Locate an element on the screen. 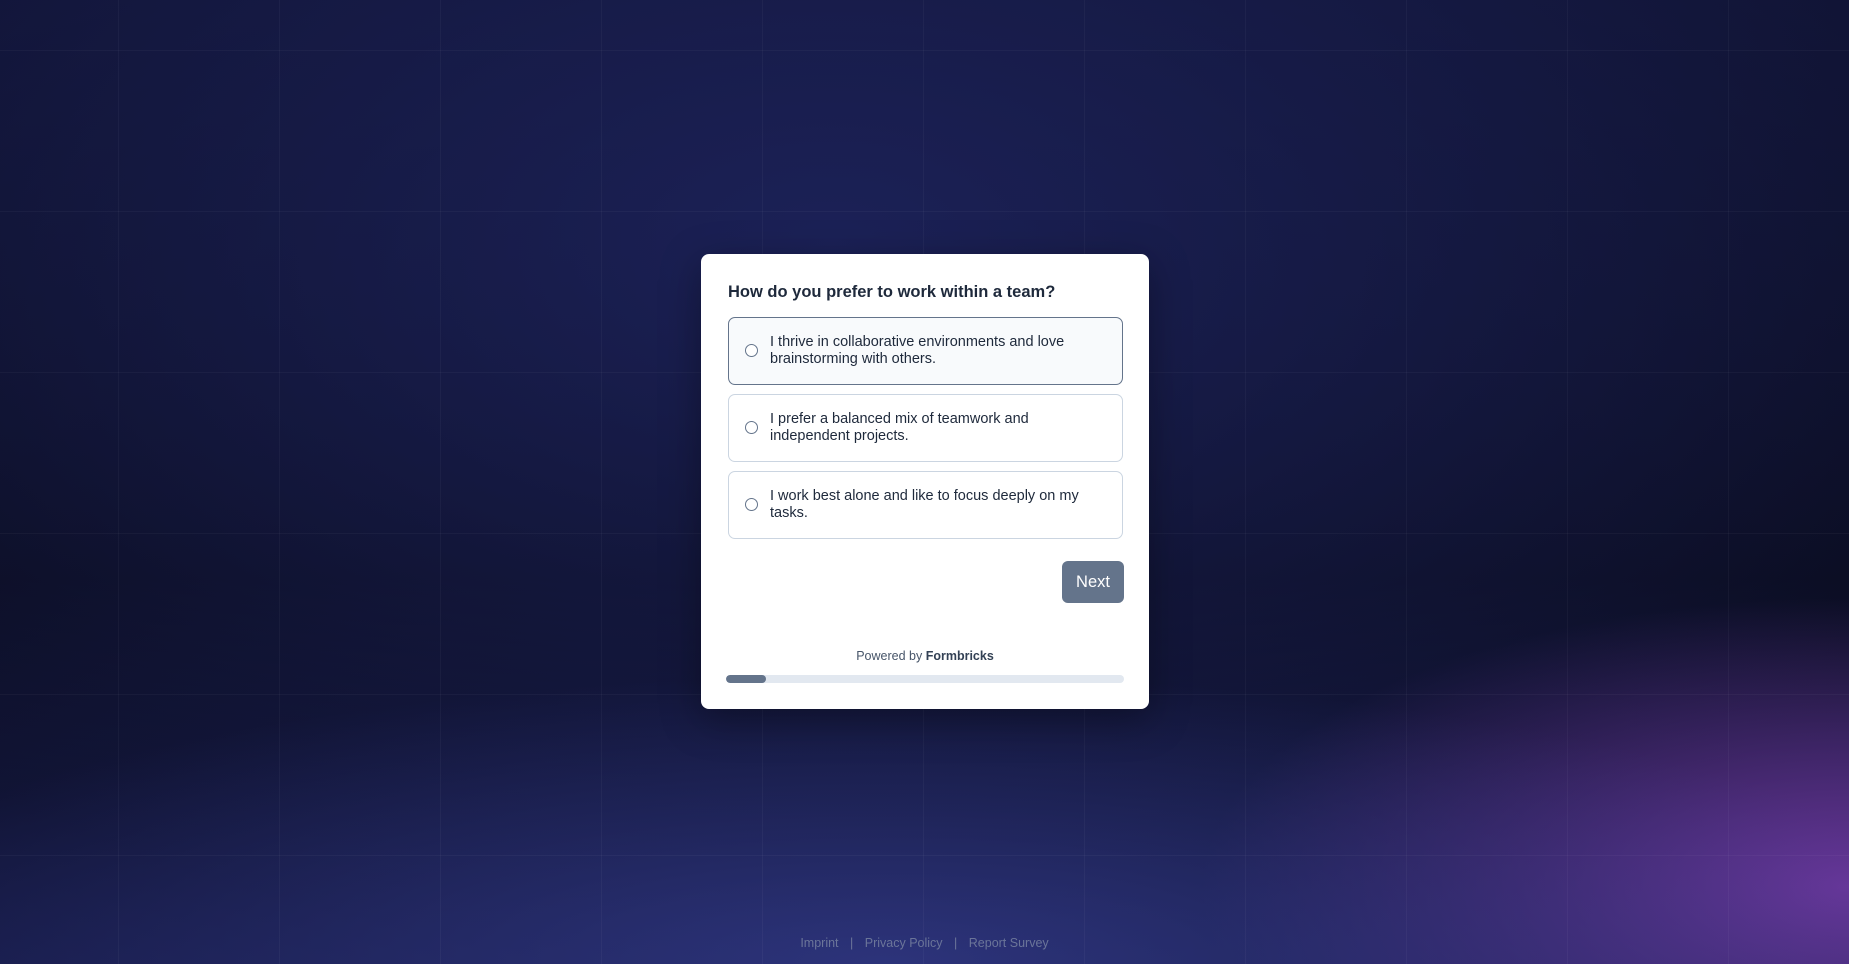 The image size is (1849, 964). radio-collaborative is located at coordinates (751, 350).